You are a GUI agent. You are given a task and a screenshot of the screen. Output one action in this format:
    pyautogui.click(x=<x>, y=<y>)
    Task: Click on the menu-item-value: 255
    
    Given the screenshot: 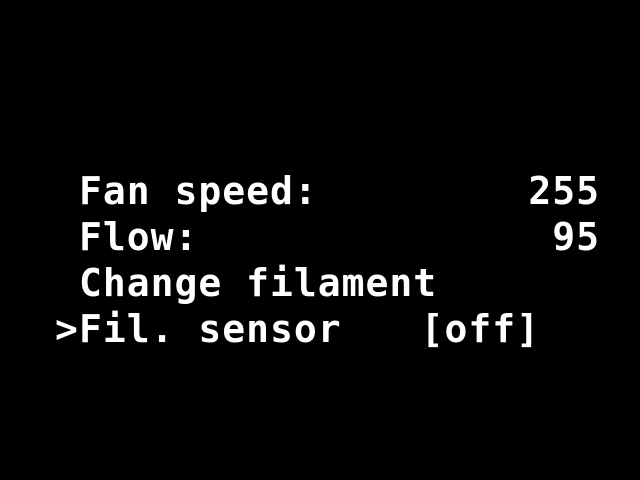 What is the action you would take?
    pyautogui.click(x=564, y=191)
    